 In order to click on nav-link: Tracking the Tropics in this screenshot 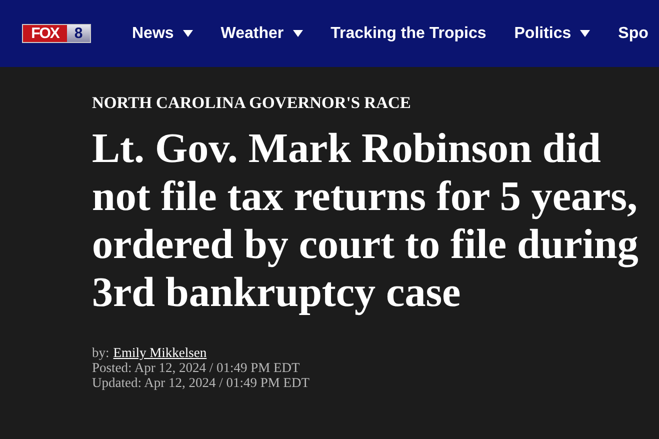, I will do `click(408, 33)`.